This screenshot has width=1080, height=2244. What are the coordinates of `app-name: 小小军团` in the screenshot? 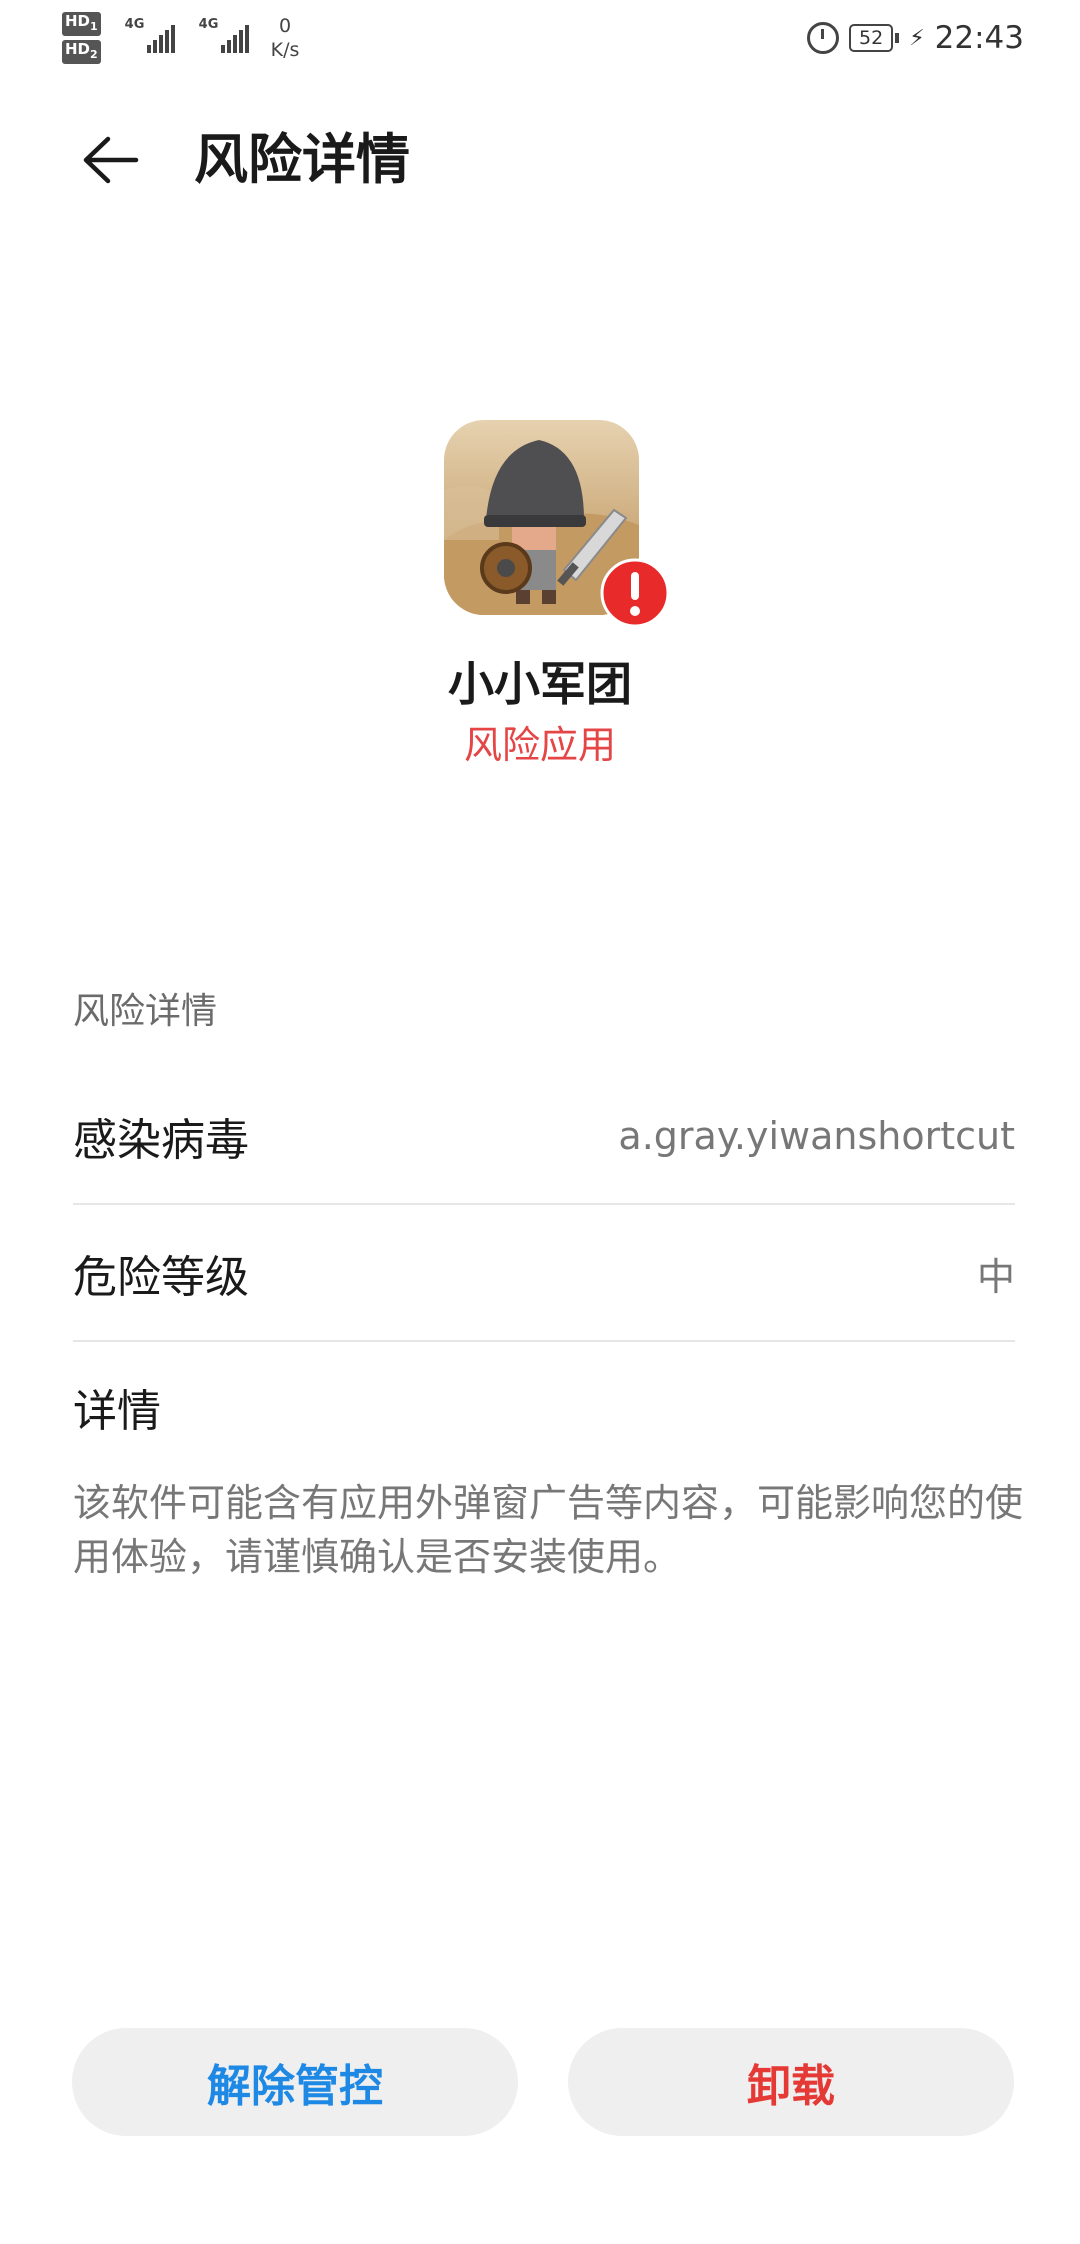 It's located at (540, 684).